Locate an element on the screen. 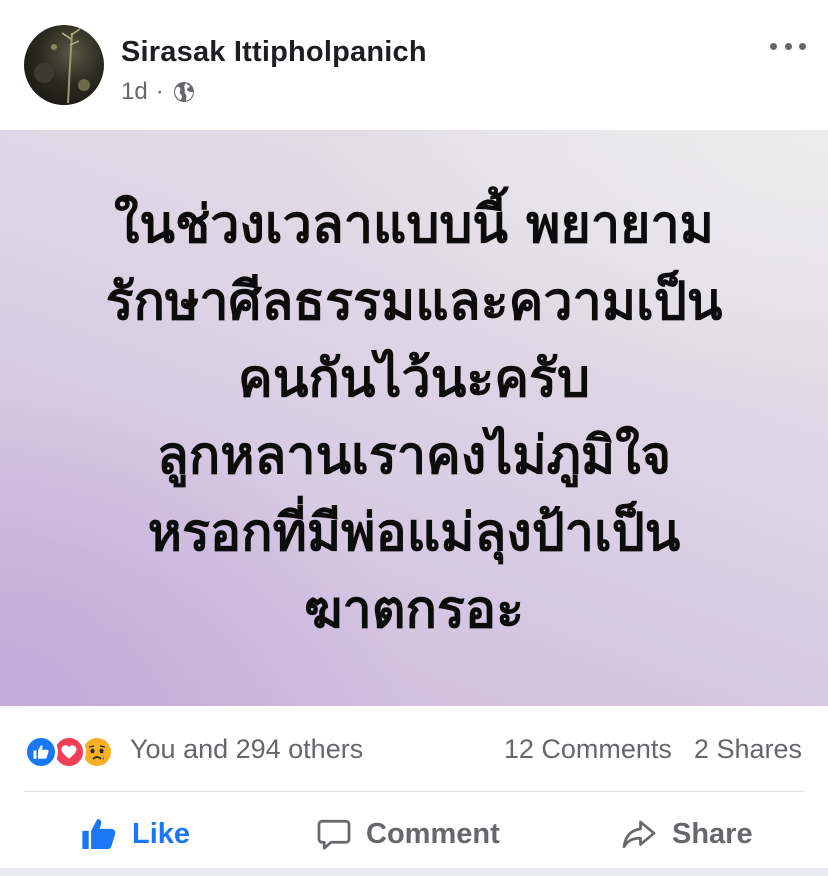 This screenshot has height=876, width=828. post-time: 1d is located at coordinates (134, 92).